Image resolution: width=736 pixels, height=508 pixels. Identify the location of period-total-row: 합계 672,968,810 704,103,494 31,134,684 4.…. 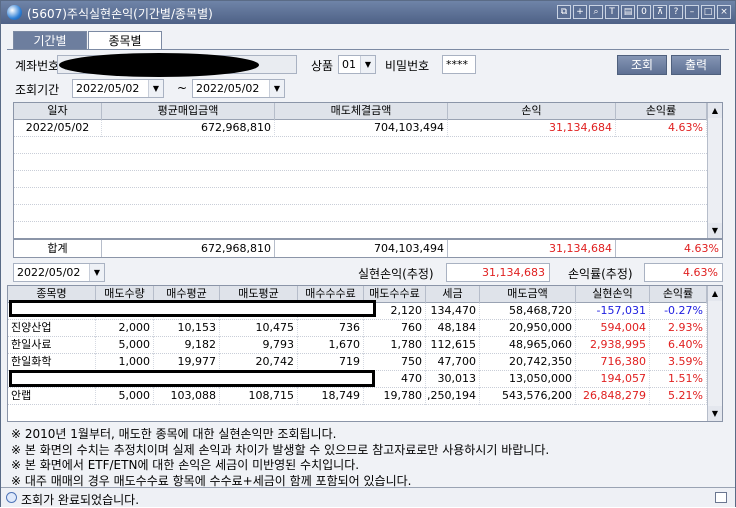
(368, 248).